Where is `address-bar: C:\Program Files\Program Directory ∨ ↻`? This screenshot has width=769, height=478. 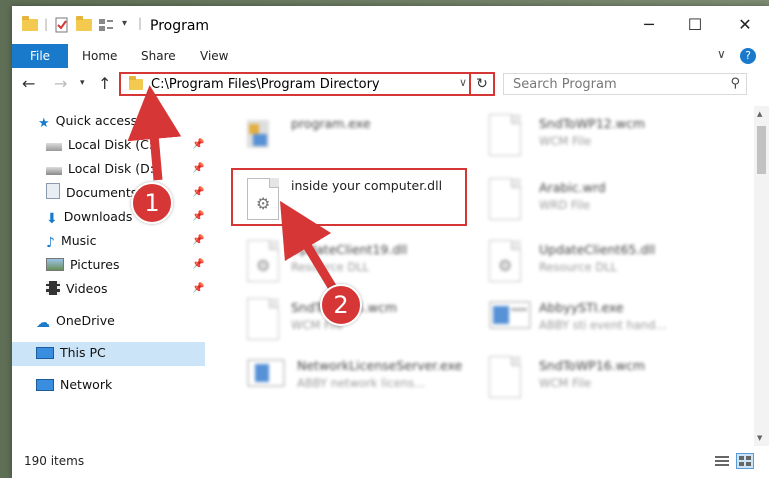 address-bar: C:\Program Files\Program Directory ∨ ↻ is located at coordinates (307, 84).